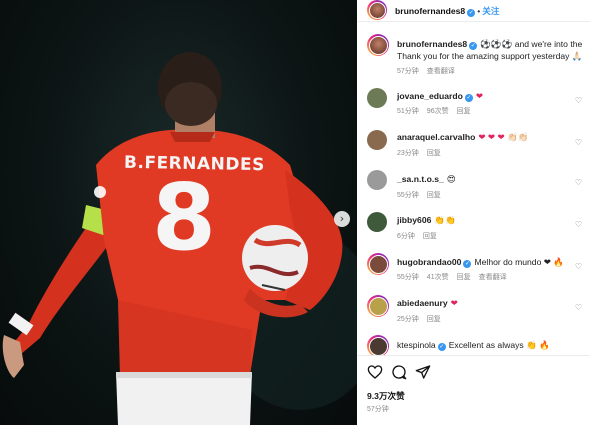 The width and height of the screenshot is (590, 425). I want to click on comment-username: jovane_eduardo, so click(430, 96).